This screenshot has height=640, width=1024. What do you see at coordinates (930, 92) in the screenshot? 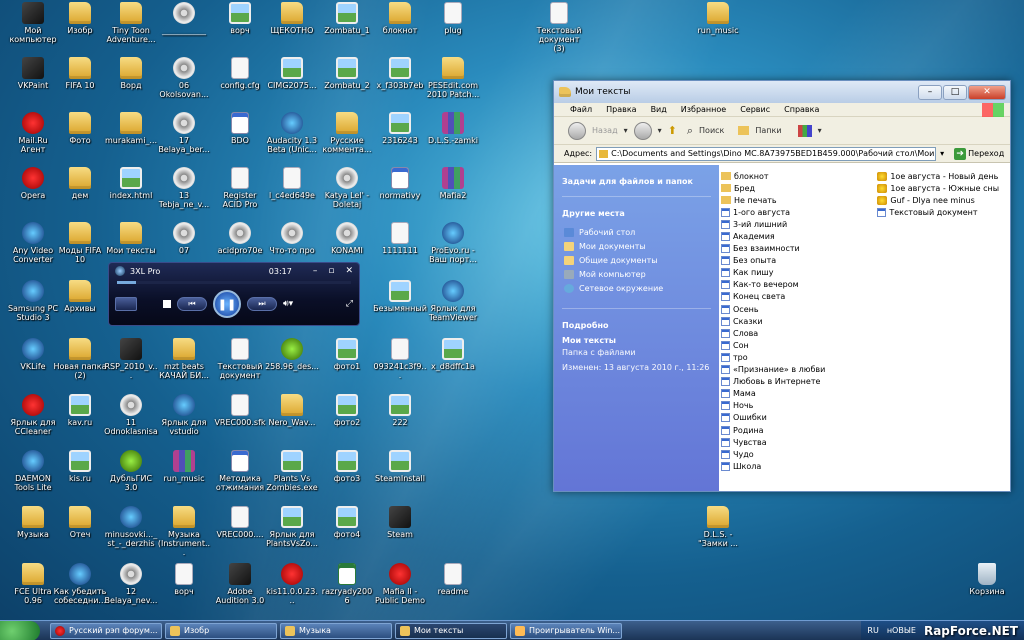
I see `minimize-button: –` at bounding box center [930, 92].